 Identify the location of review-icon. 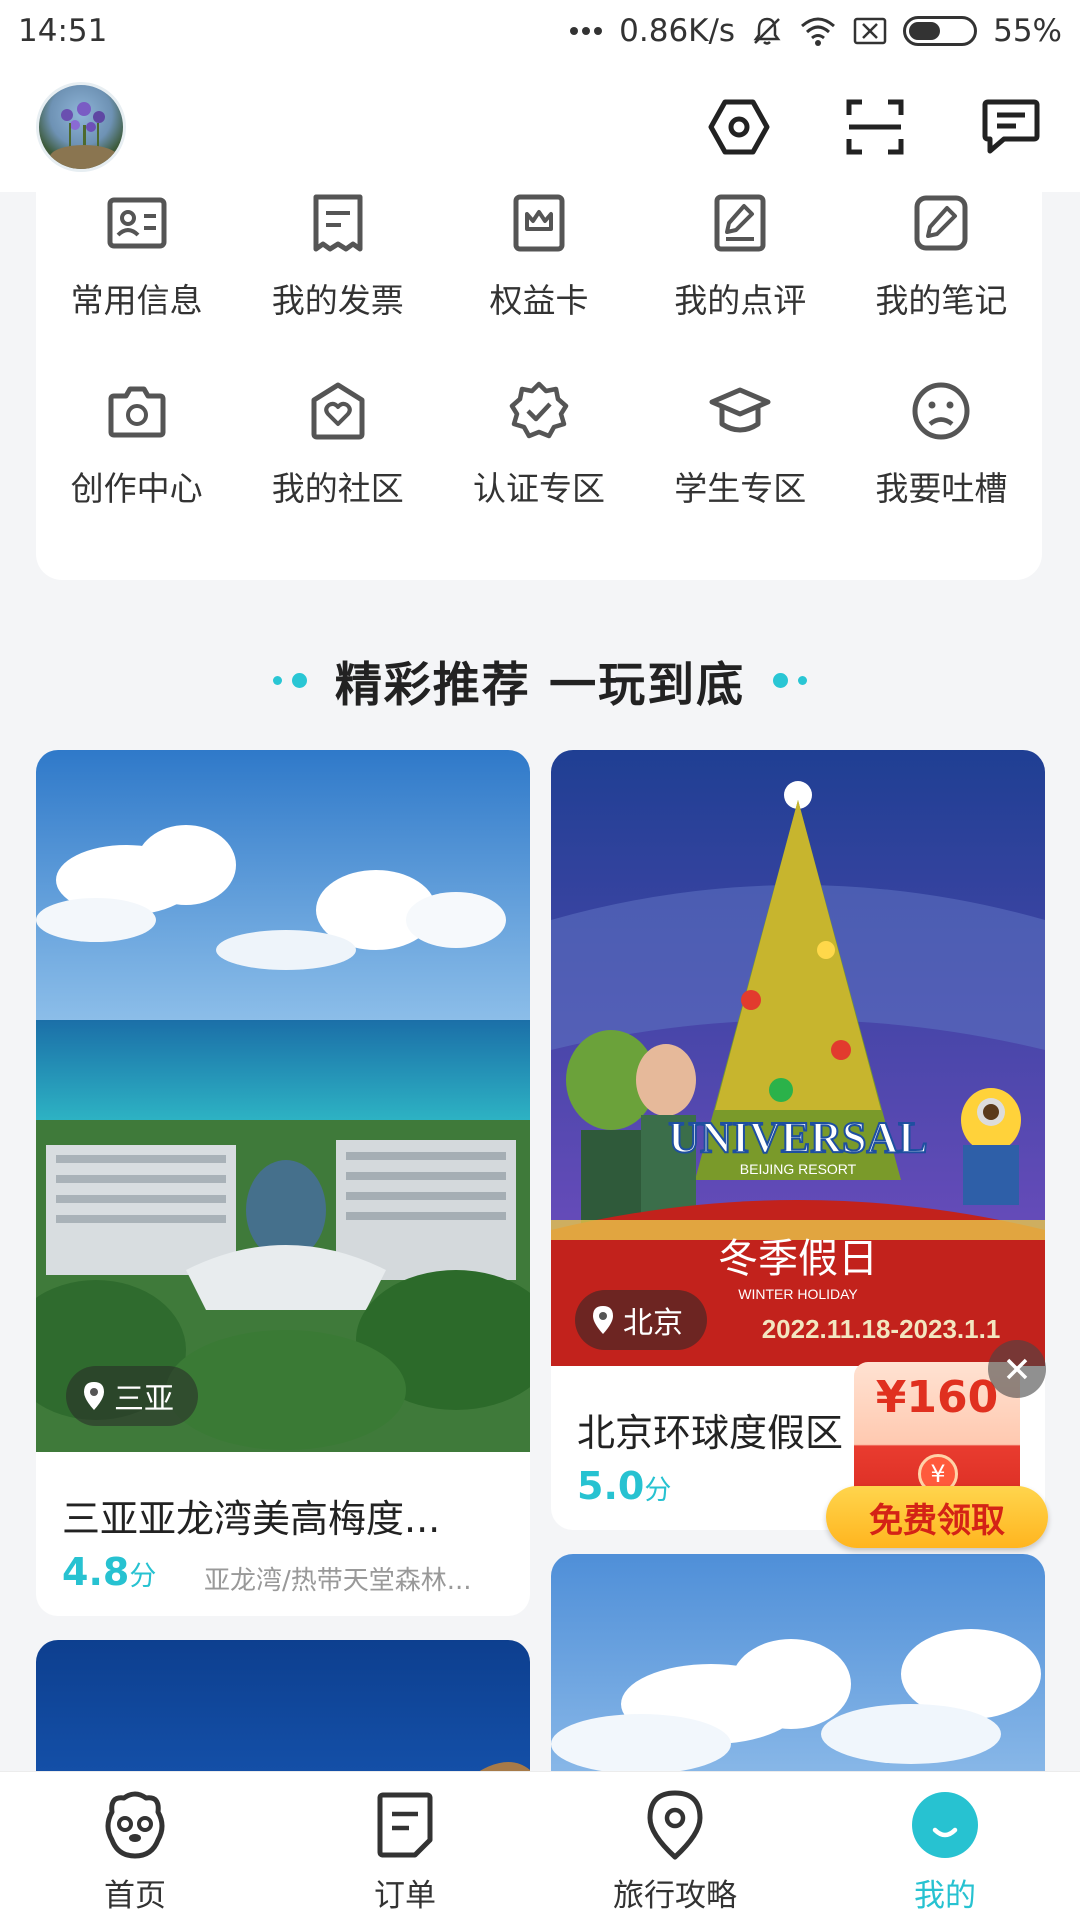
(740, 223).